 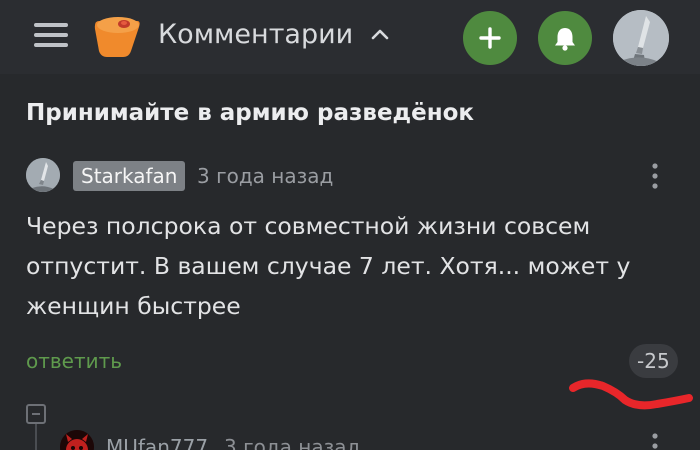 I want to click on comment-avatar, so click(x=43, y=175).